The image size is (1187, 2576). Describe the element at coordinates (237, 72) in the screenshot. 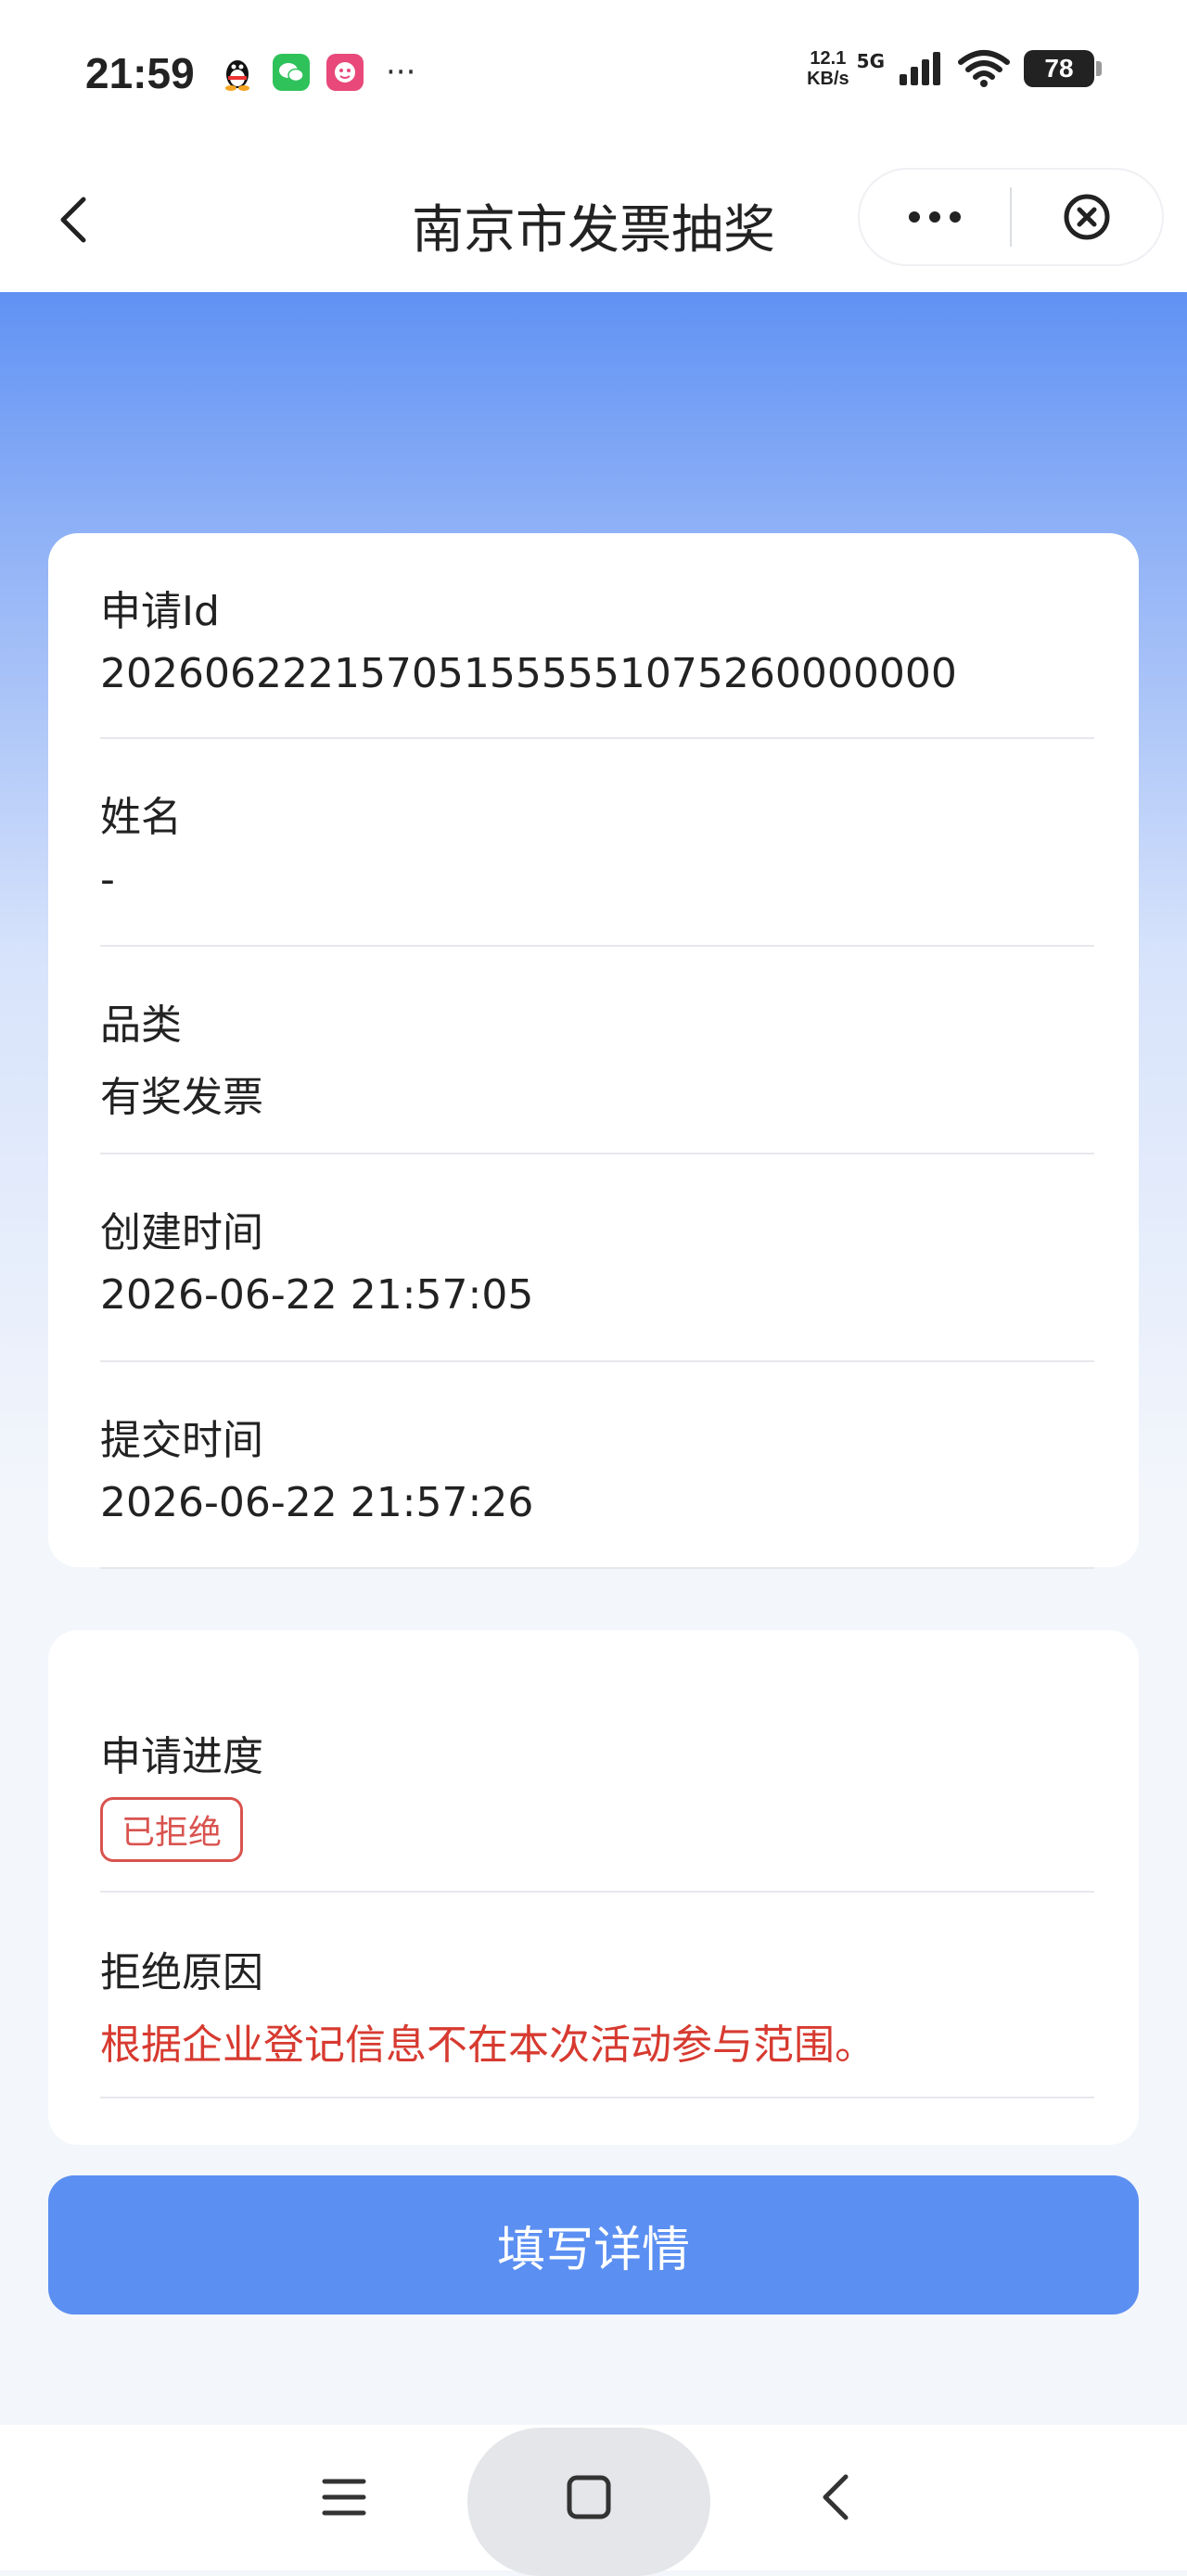

I see `qq-icon` at that location.